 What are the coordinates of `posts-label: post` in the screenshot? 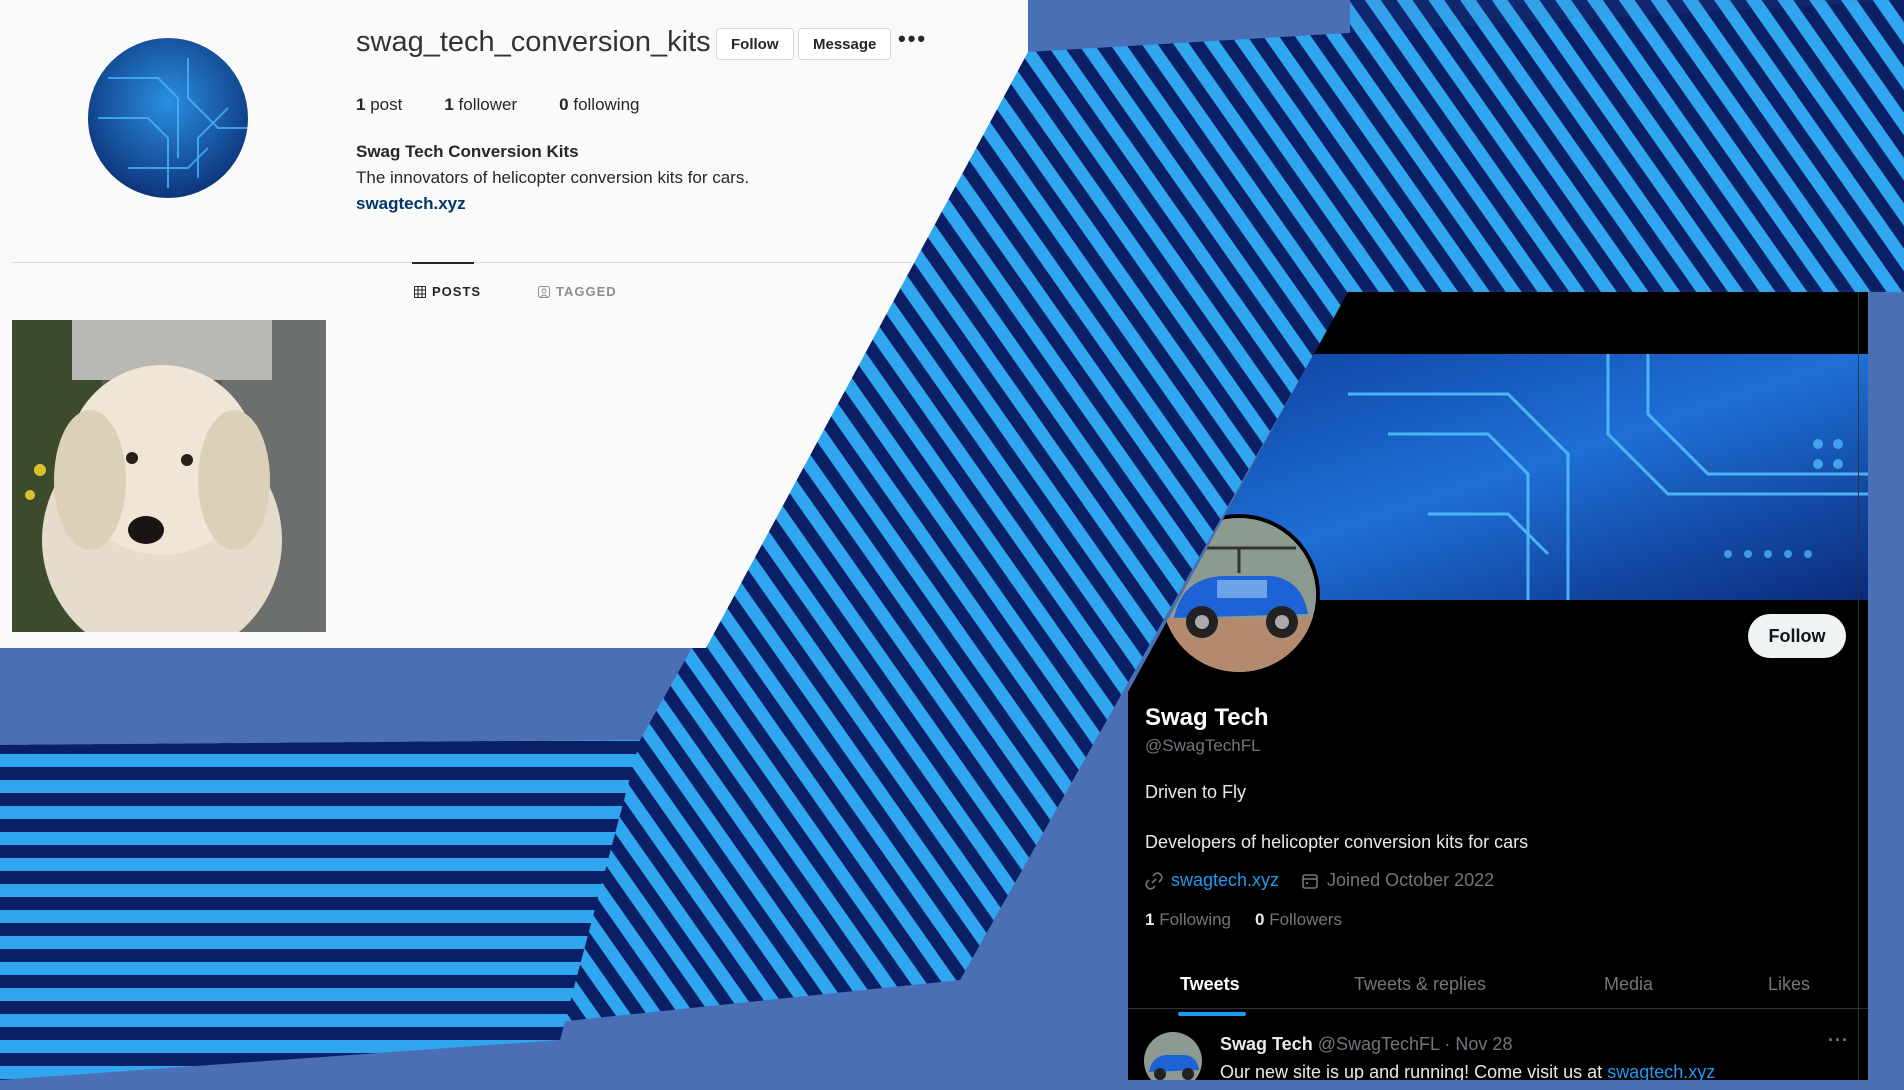 It's located at (386, 104).